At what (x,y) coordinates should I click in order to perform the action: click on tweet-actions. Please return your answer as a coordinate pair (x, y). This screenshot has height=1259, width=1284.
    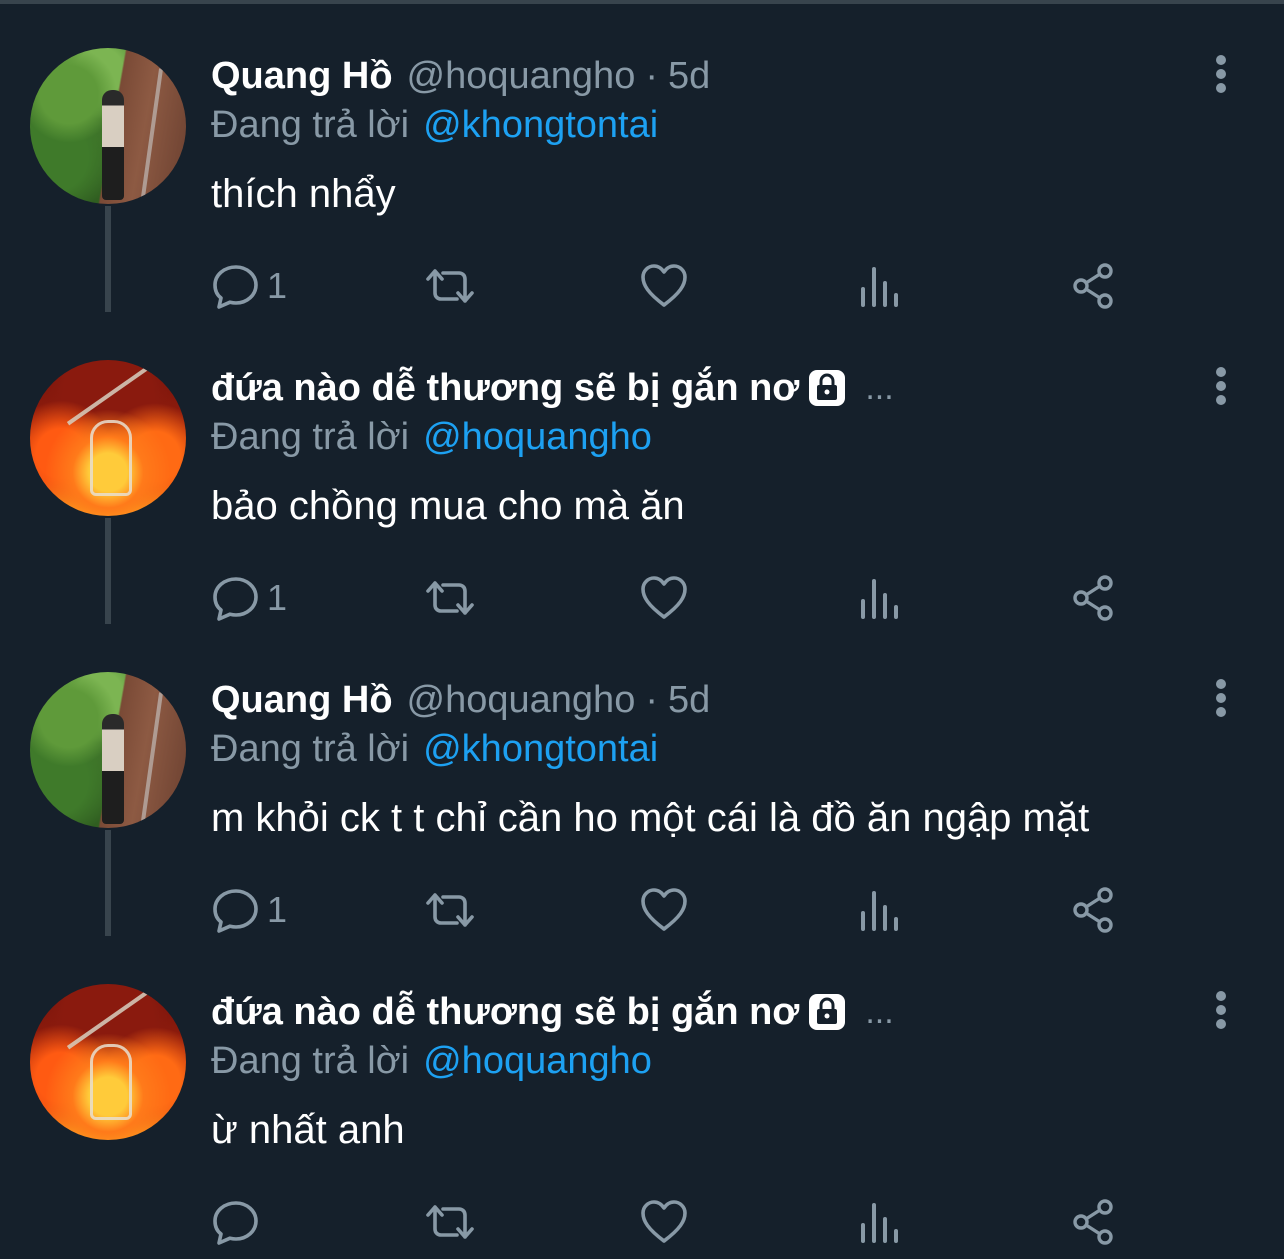
    Looking at the image, I should click on (662, 1222).